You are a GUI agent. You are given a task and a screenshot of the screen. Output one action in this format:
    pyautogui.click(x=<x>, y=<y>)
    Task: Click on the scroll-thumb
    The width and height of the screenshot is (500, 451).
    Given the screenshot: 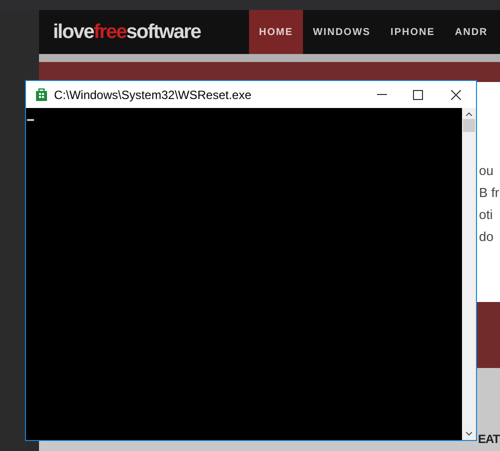 What is the action you would take?
    pyautogui.click(x=469, y=125)
    